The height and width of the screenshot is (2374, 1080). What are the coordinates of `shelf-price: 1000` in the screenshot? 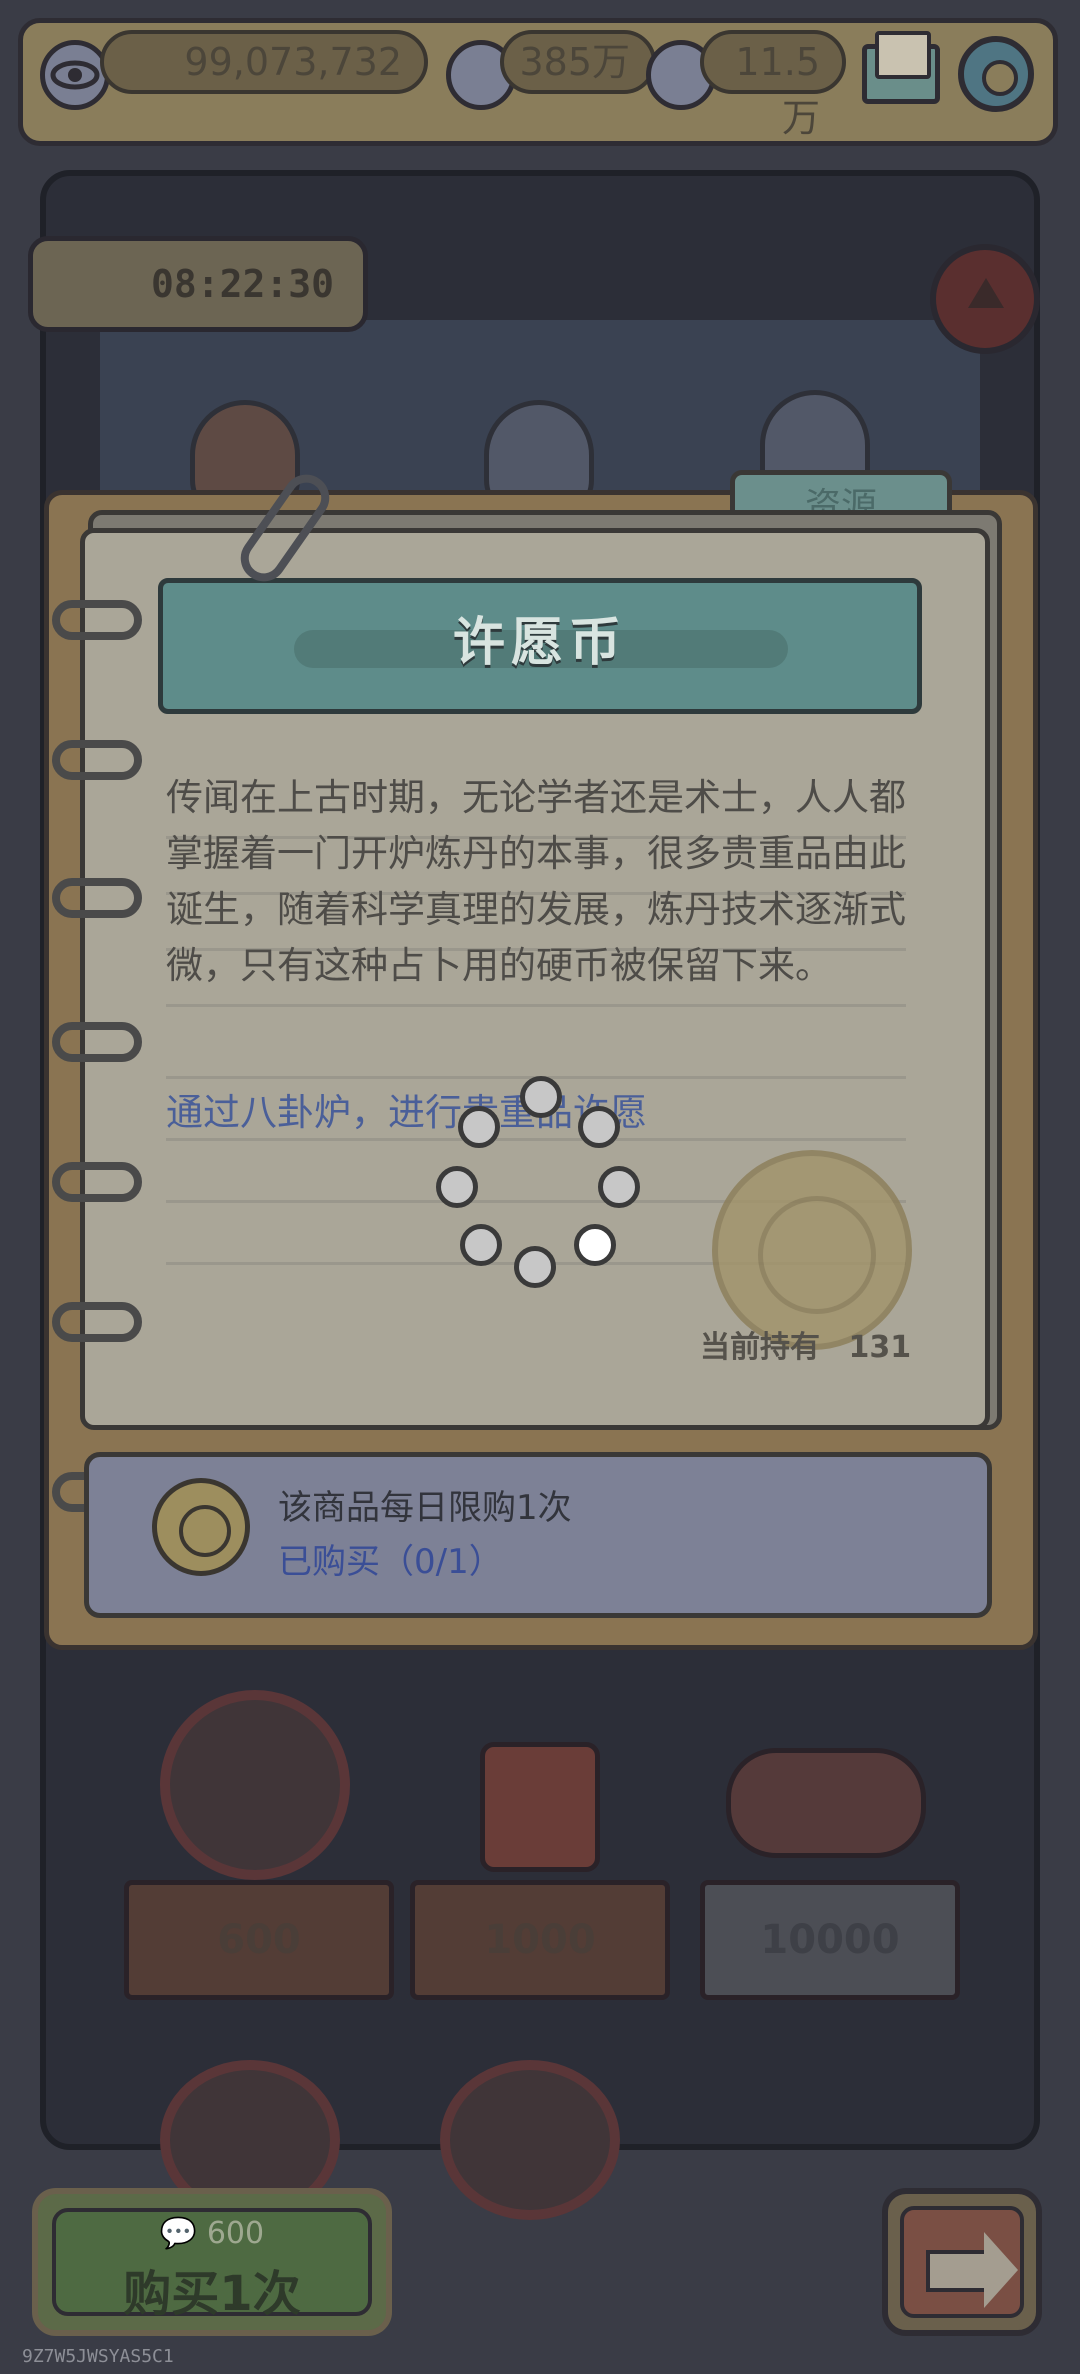 It's located at (540, 1940).